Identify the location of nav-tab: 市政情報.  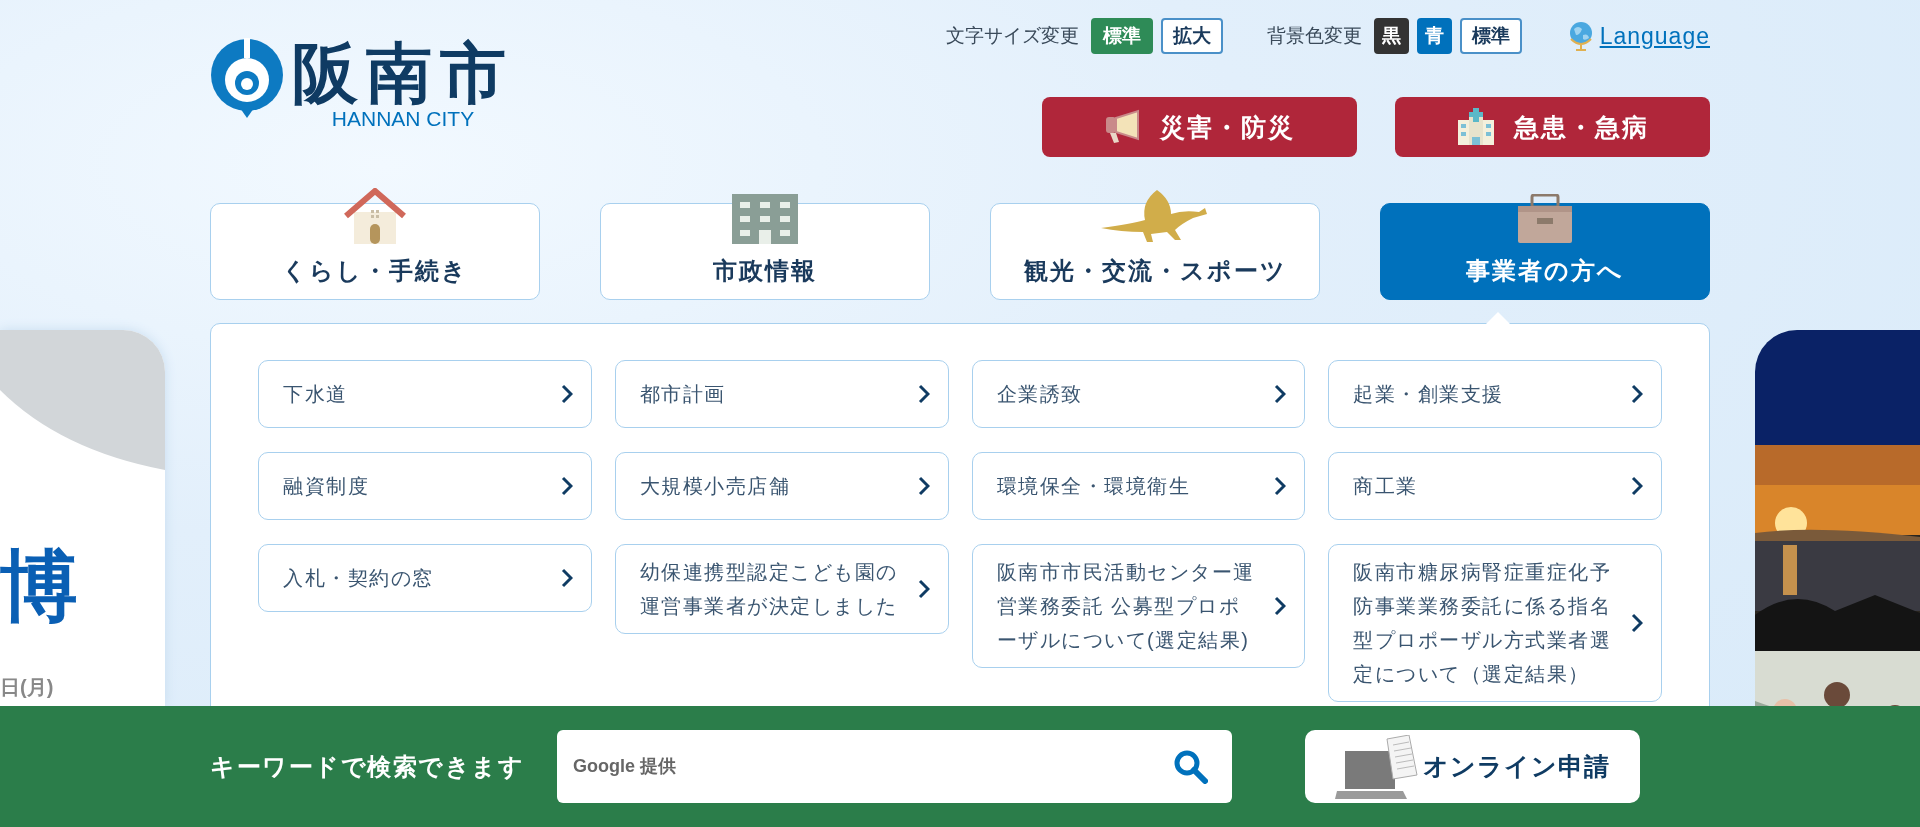
(765, 251).